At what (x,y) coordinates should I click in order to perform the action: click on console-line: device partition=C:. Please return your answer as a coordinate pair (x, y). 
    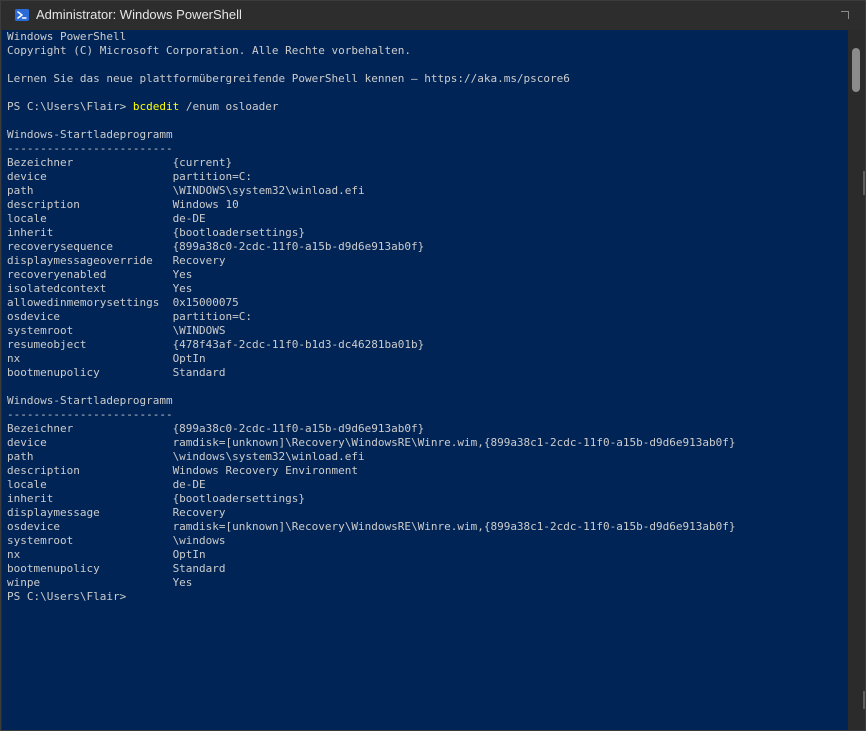
    Looking at the image, I should click on (427, 177).